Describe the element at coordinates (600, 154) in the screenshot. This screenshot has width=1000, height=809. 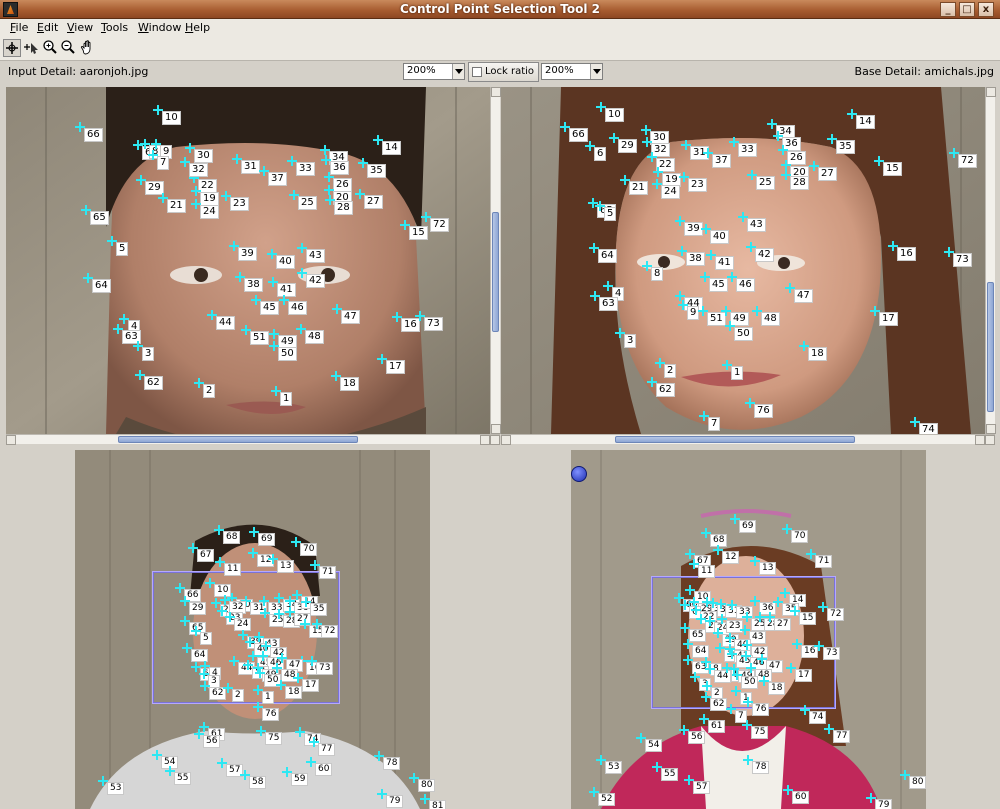
I see `control-point-label: 6` at that location.